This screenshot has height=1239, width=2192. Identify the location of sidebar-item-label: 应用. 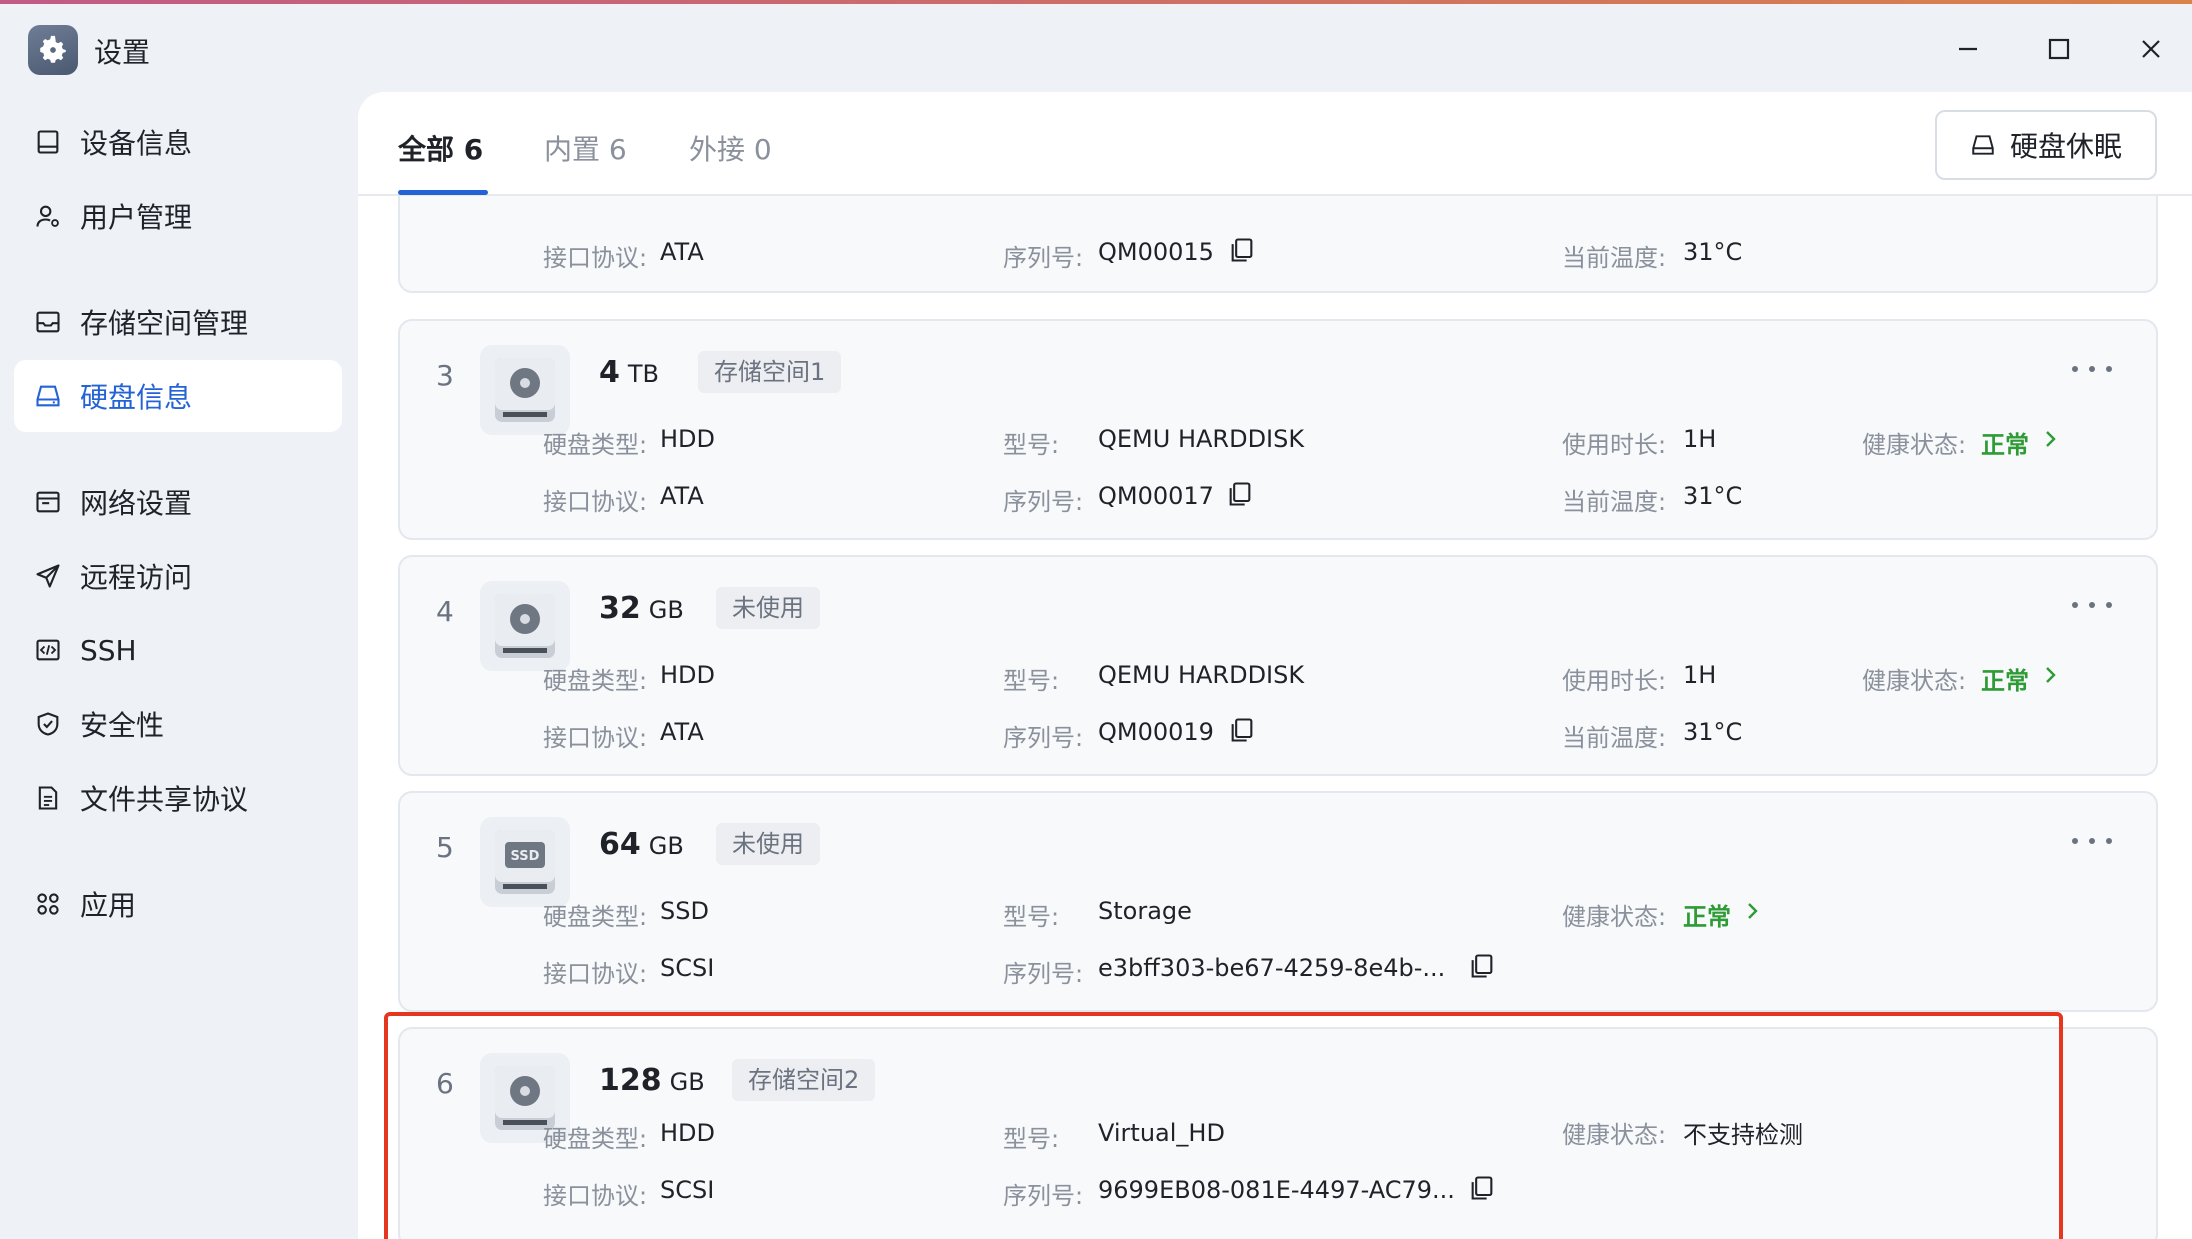
(108, 905).